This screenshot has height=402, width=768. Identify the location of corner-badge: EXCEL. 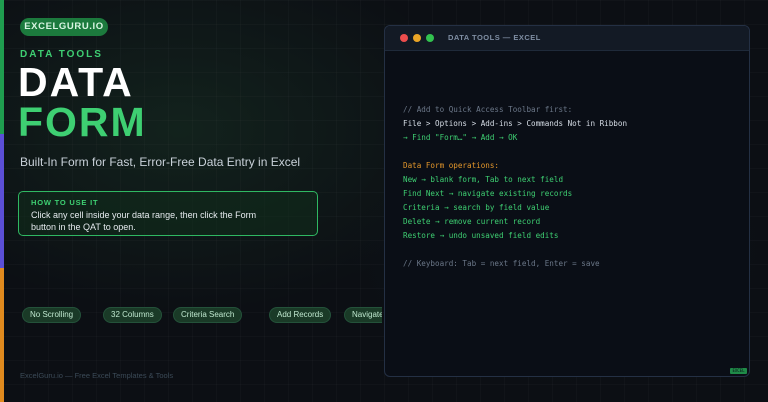
(738, 371).